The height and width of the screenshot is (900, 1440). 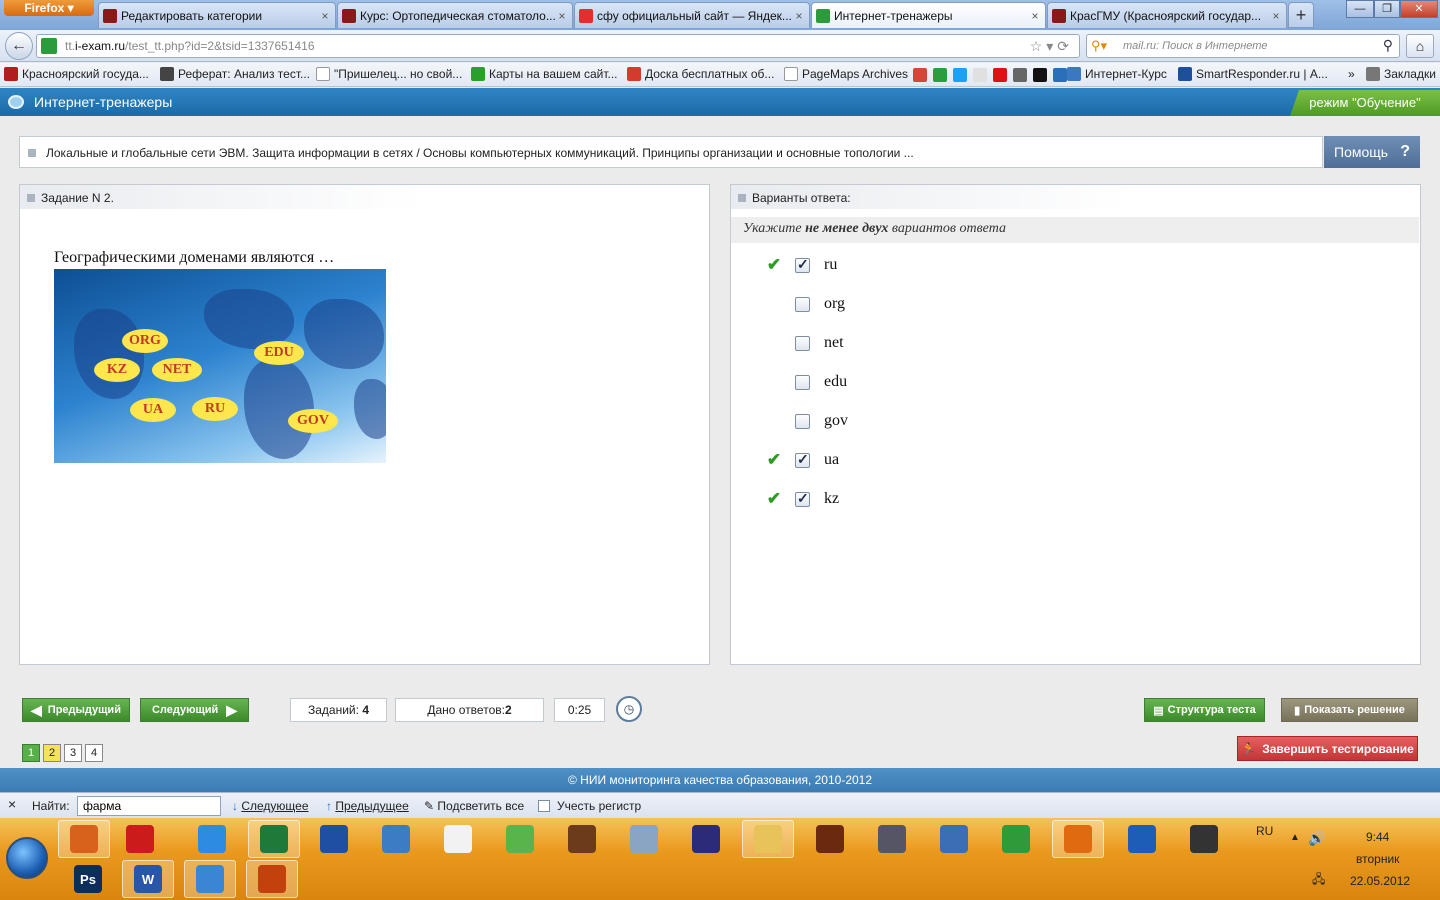 I want to click on paint-taskbar-button, so click(x=582, y=839).